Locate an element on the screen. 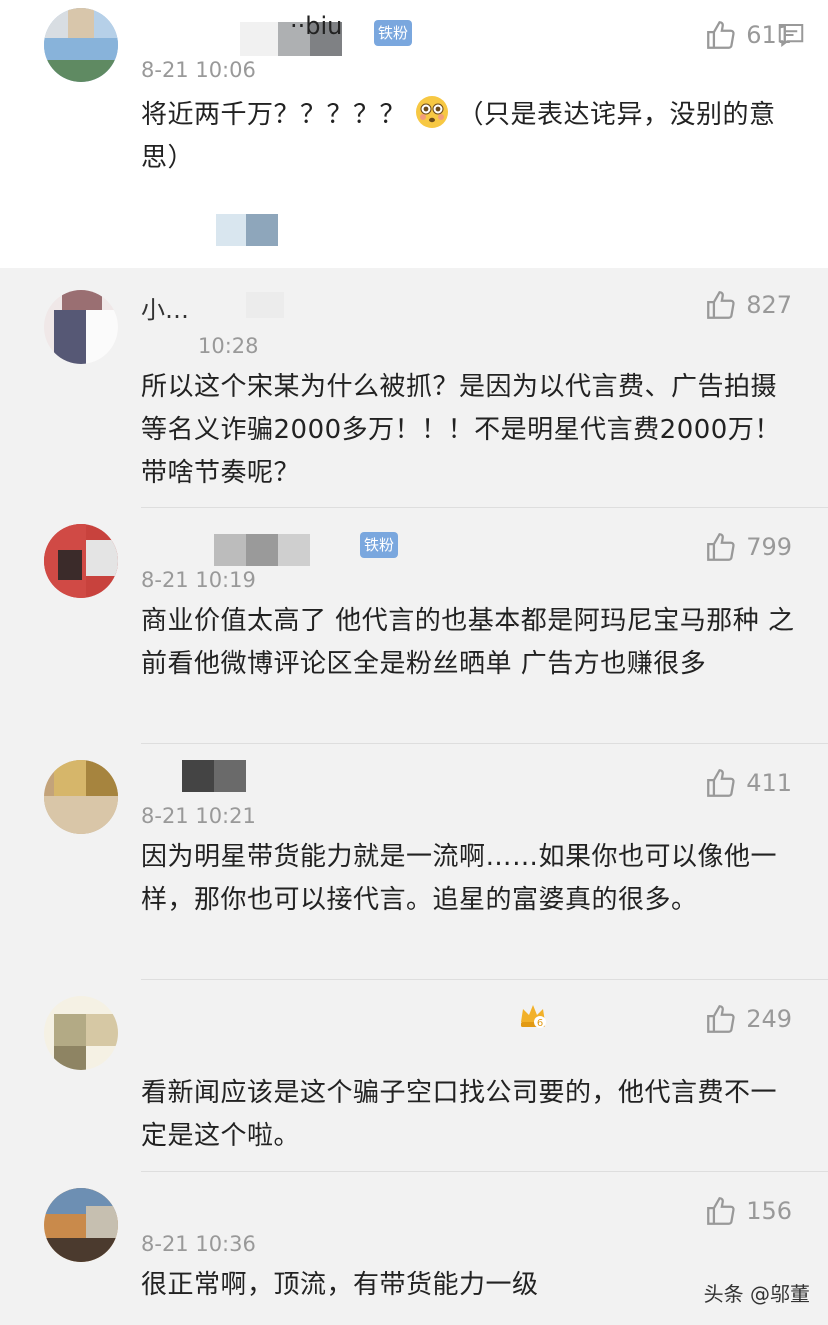  comment-text: 看新闻应该是这个骗子空口找公司要的，他代言费不一定是这个啦。 is located at coordinates (459, 1114).